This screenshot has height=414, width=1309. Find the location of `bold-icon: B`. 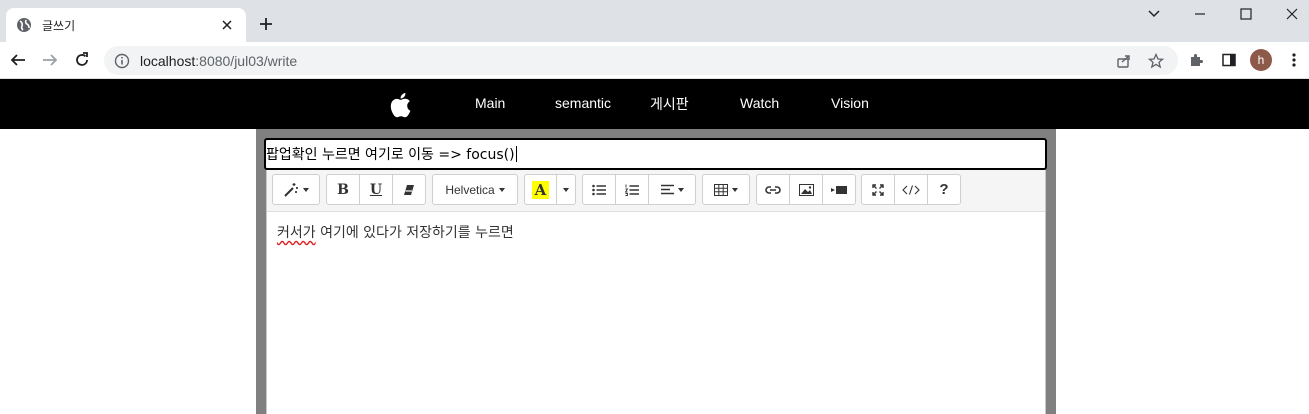

bold-icon: B is located at coordinates (343, 189).